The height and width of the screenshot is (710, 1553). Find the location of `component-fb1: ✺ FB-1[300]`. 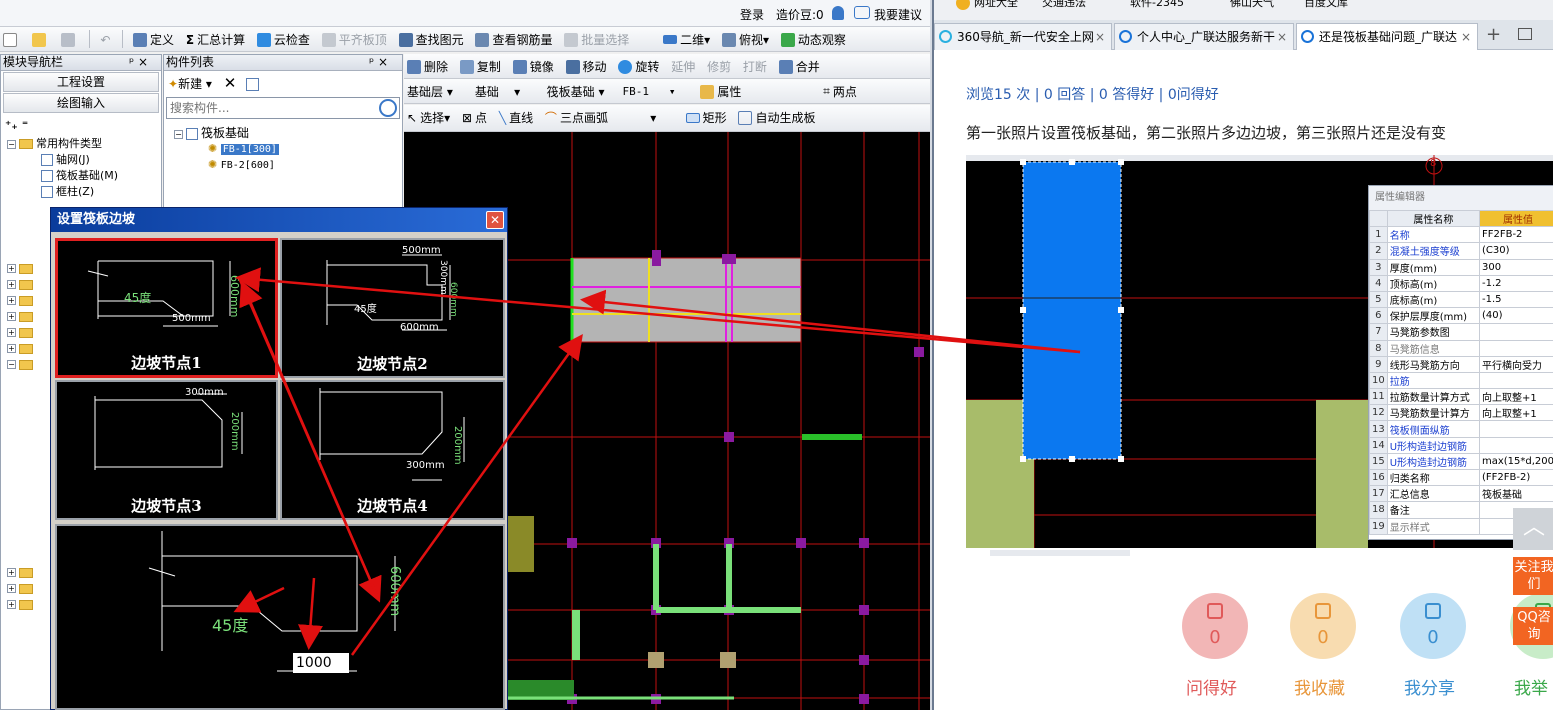

component-fb1: ✺ FB-1[300] is located at coordinates (226, 149).